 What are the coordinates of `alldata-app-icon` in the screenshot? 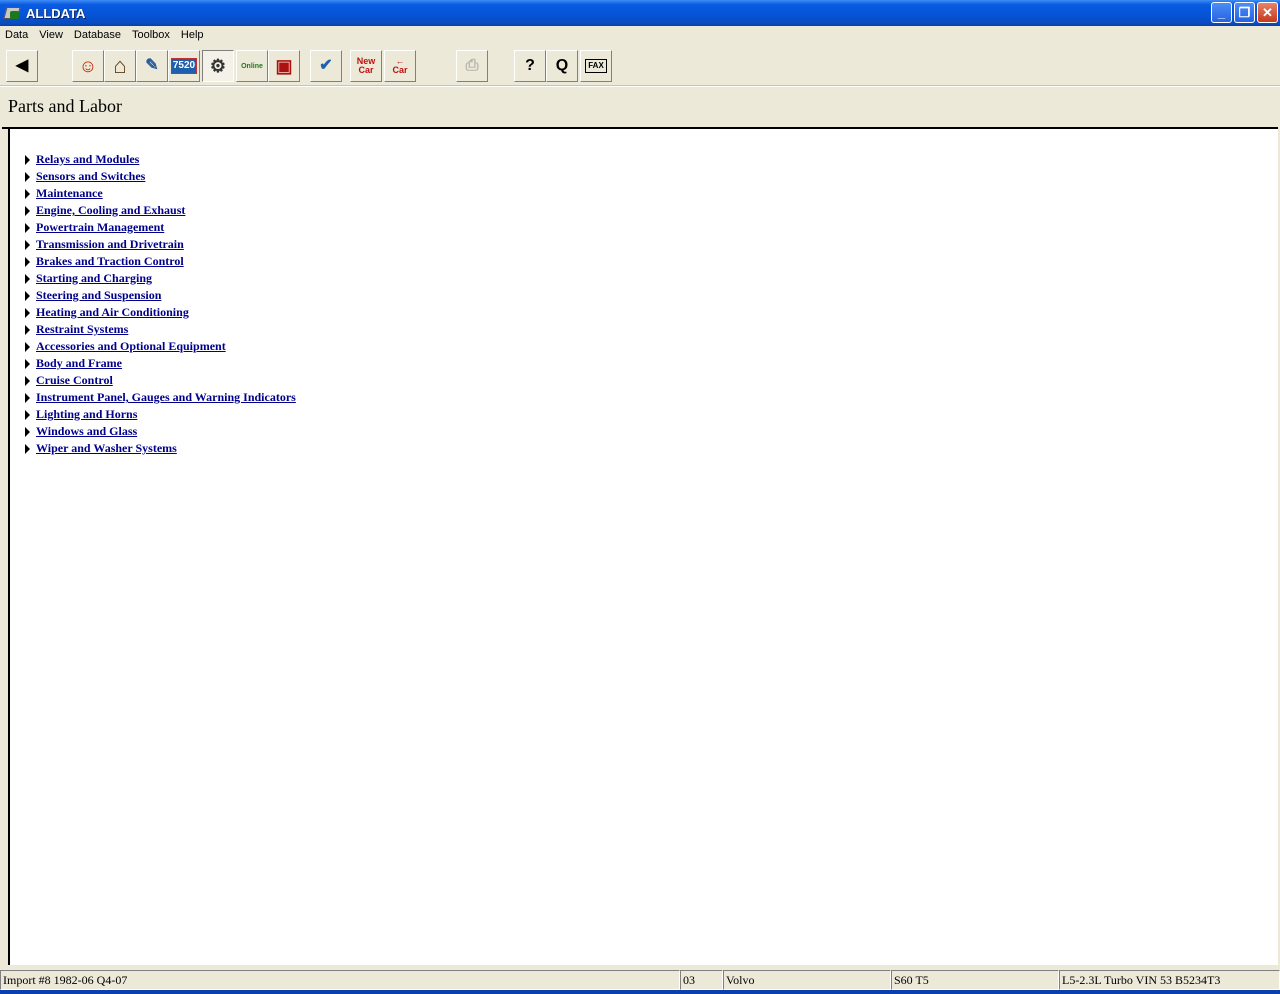 It's located at (12, 13).